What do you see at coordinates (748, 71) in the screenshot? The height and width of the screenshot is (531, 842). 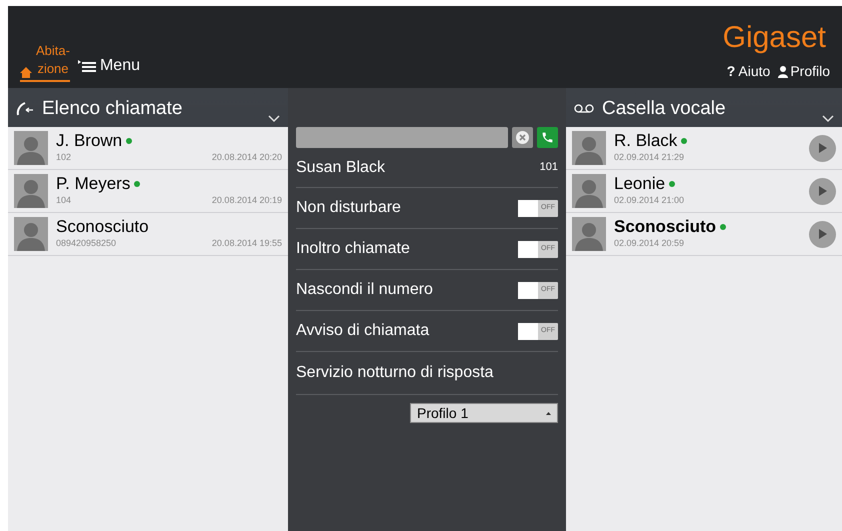 I see `help-link: ? Aiuto` at bounding box center [748, 71].